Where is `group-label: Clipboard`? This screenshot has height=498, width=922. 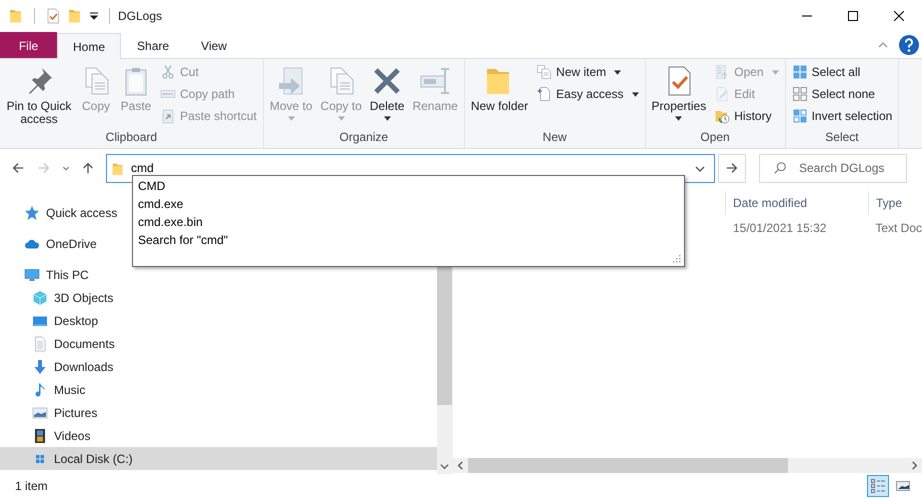
group-label: Clipboard is located at coordinates (131, 138).